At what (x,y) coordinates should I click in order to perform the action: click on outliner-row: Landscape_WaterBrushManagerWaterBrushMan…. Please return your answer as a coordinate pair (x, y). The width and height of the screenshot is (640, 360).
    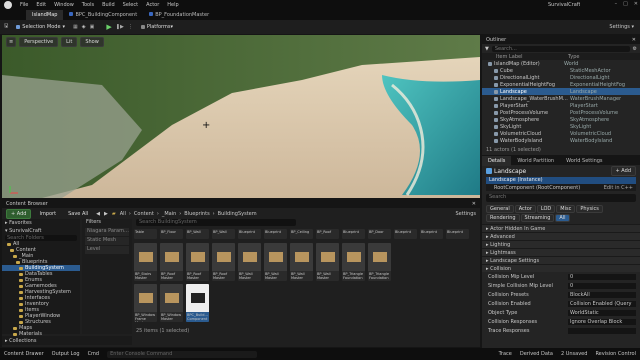
    Looking at the image, I should click on (561, 98).